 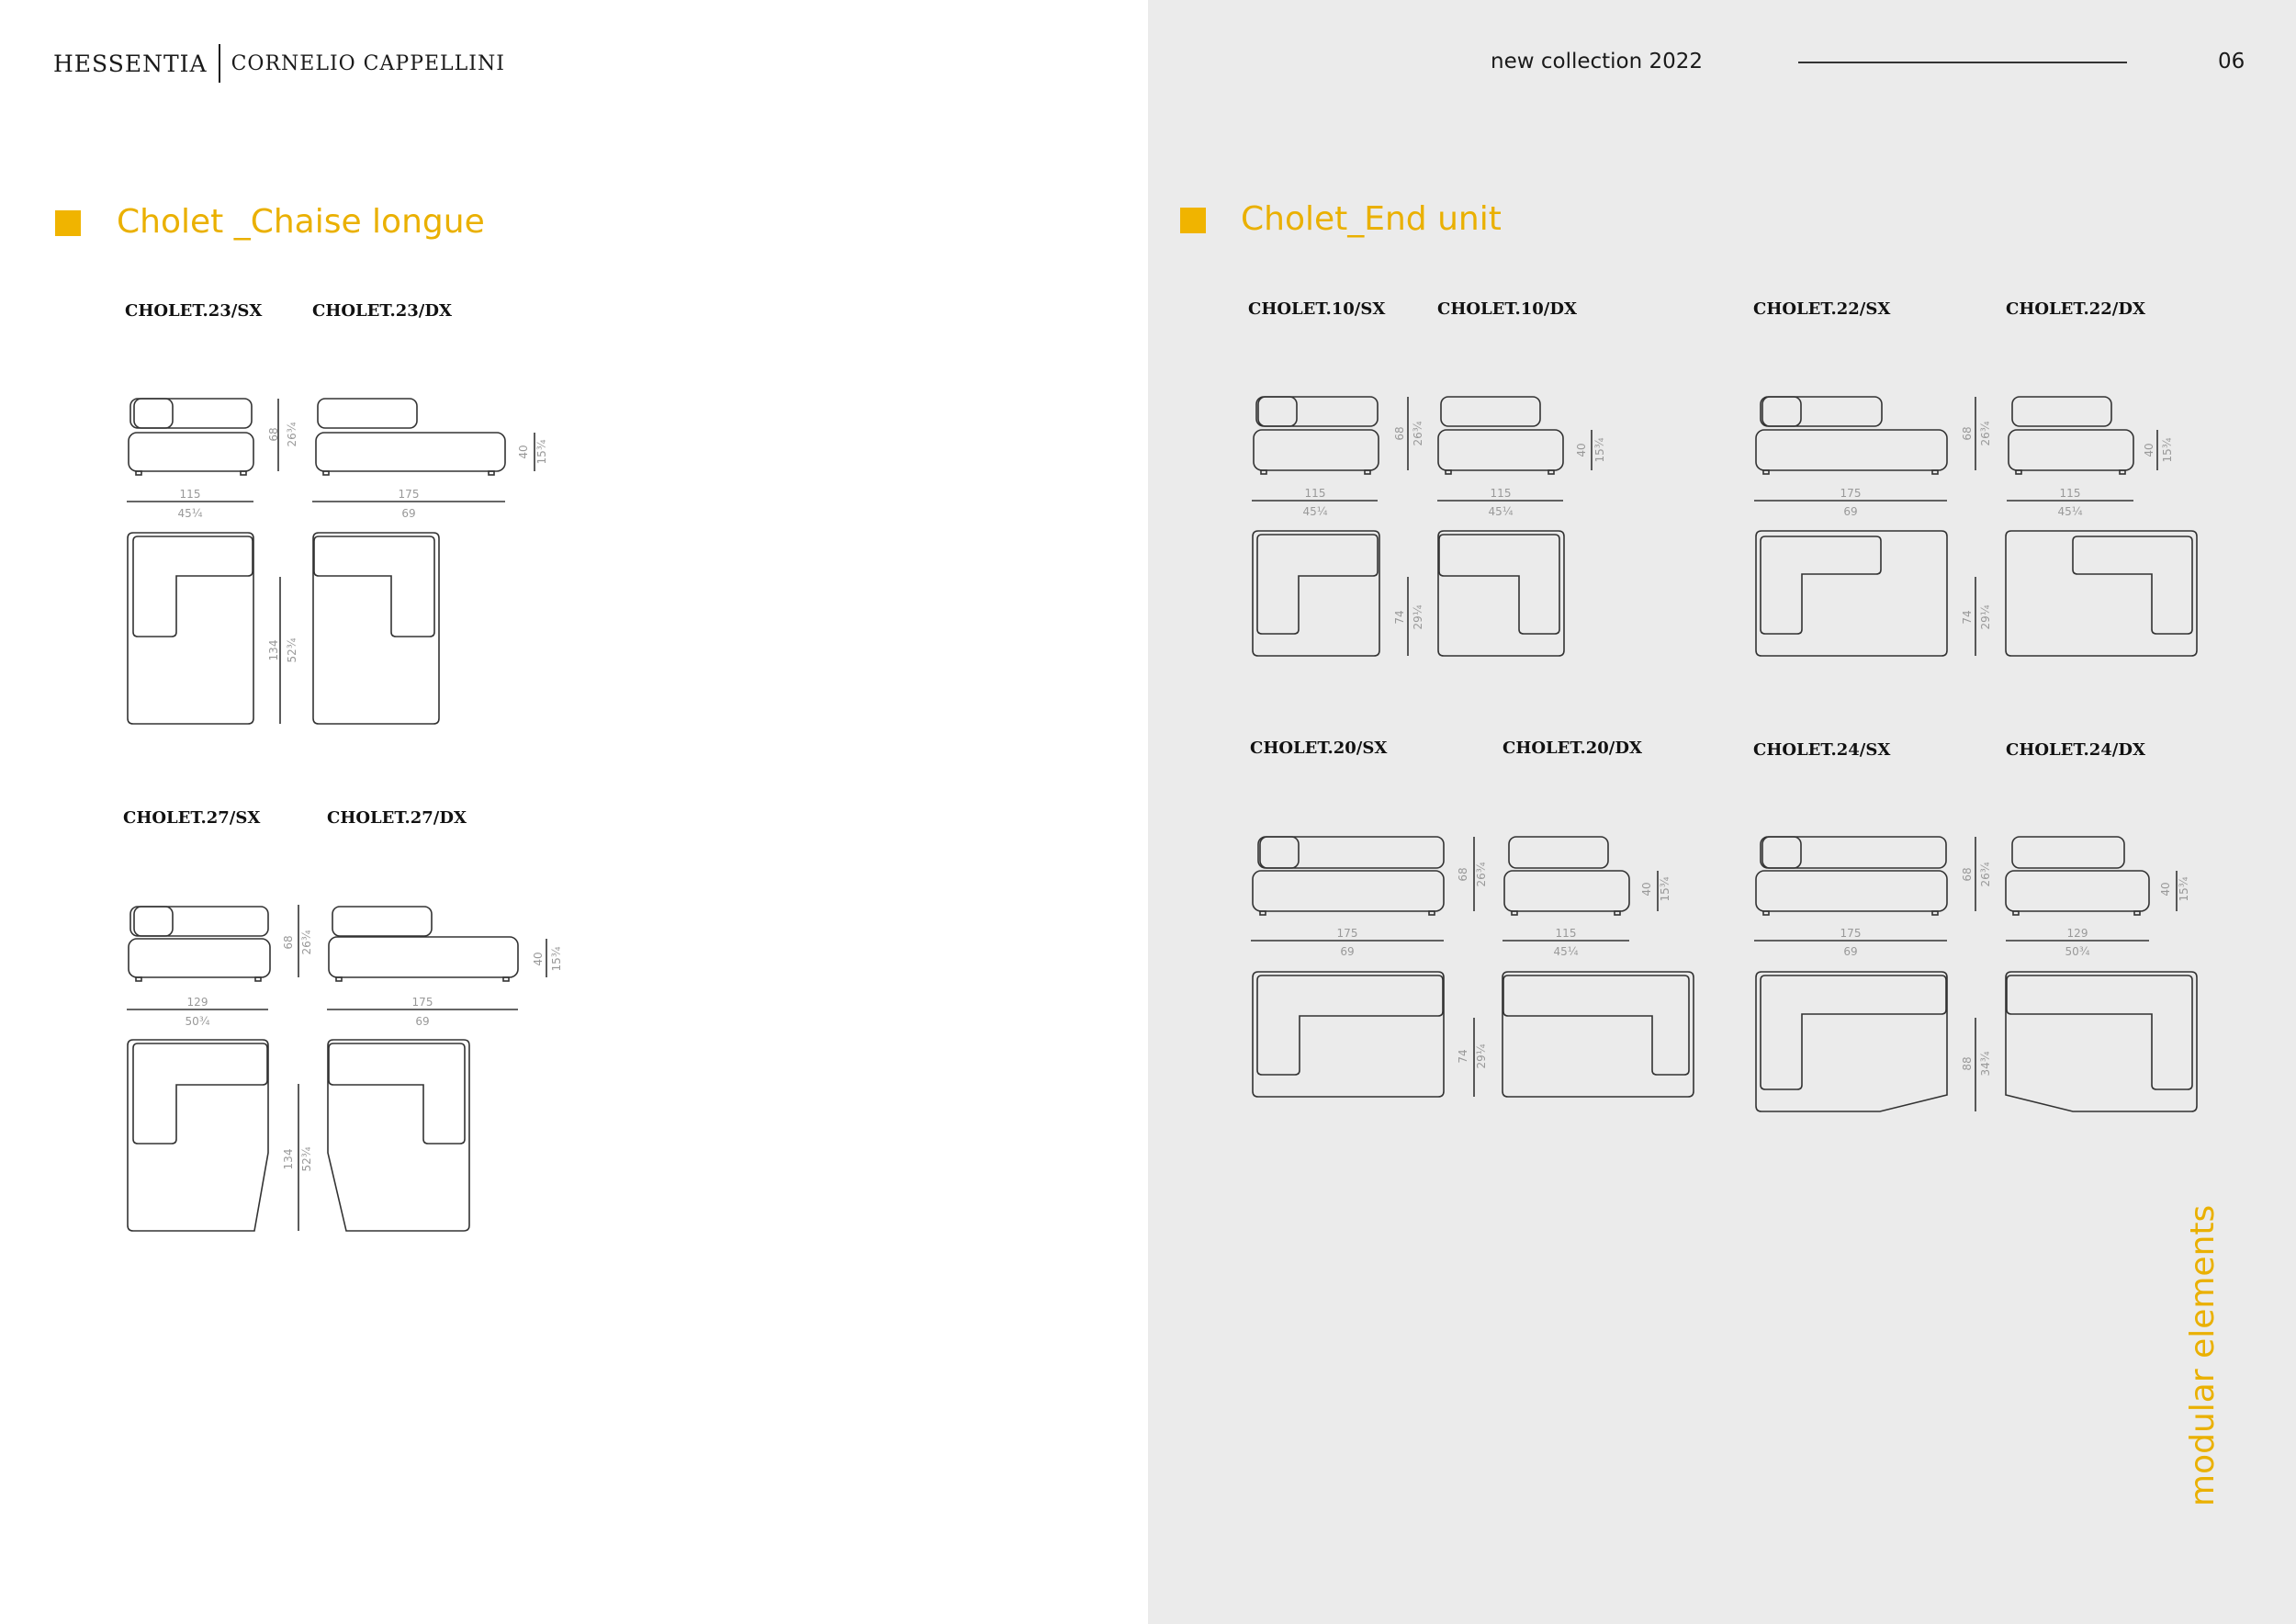 I want to click on dimension-cm: 88, so click(x=1967, y=1063).